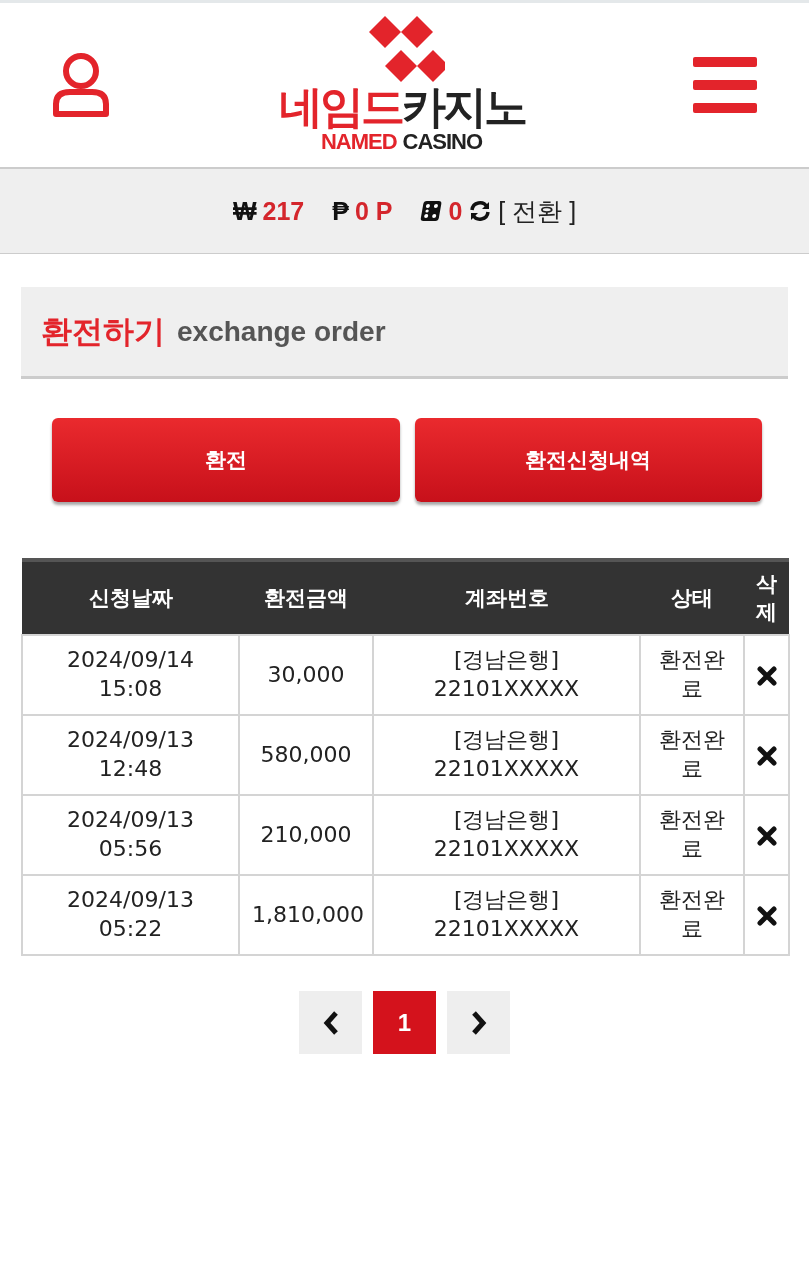 The width and height of the screenshot is (809, 1280). I want to click on next-page-button, so click(478, 1022).